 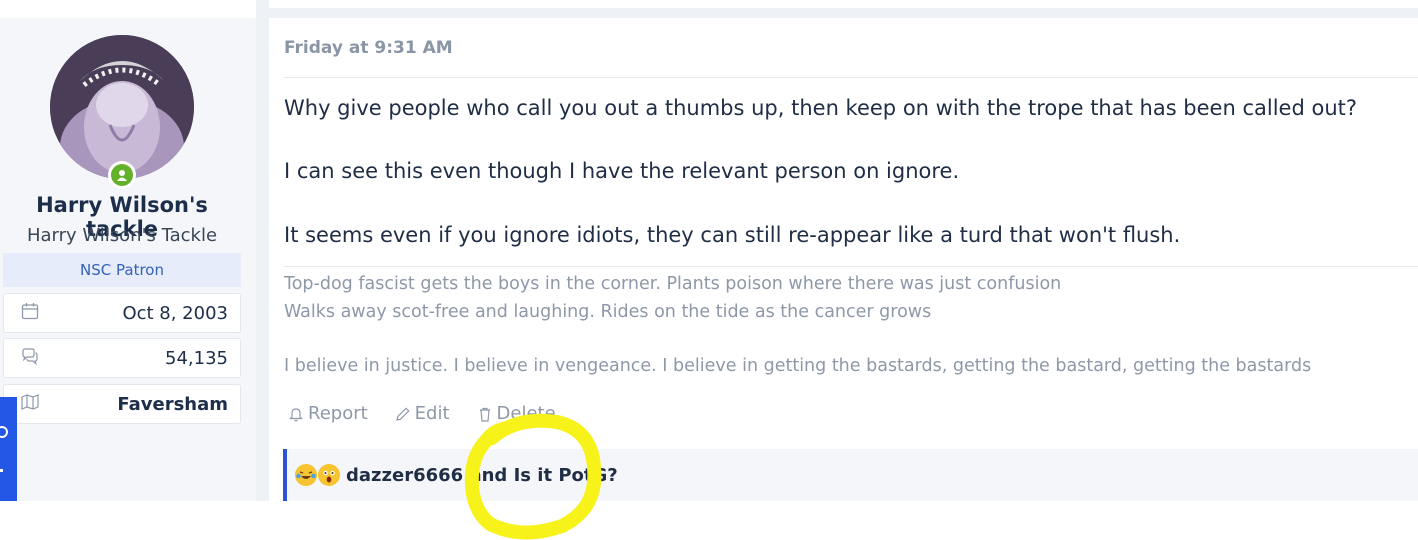 I want to click on reaction-user-link: dazzer6666, so click(x=404, y=475).